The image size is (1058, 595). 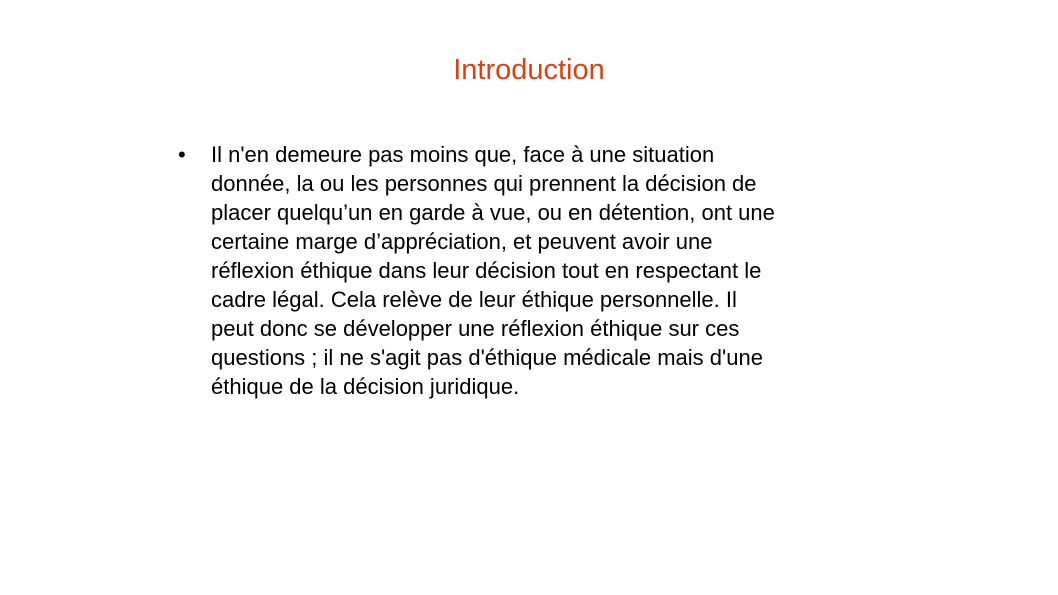 What do you see at coordinates (529, 70) in the screenshot?
I see `slide-title: Introduction` at bounding box center [529, 70].